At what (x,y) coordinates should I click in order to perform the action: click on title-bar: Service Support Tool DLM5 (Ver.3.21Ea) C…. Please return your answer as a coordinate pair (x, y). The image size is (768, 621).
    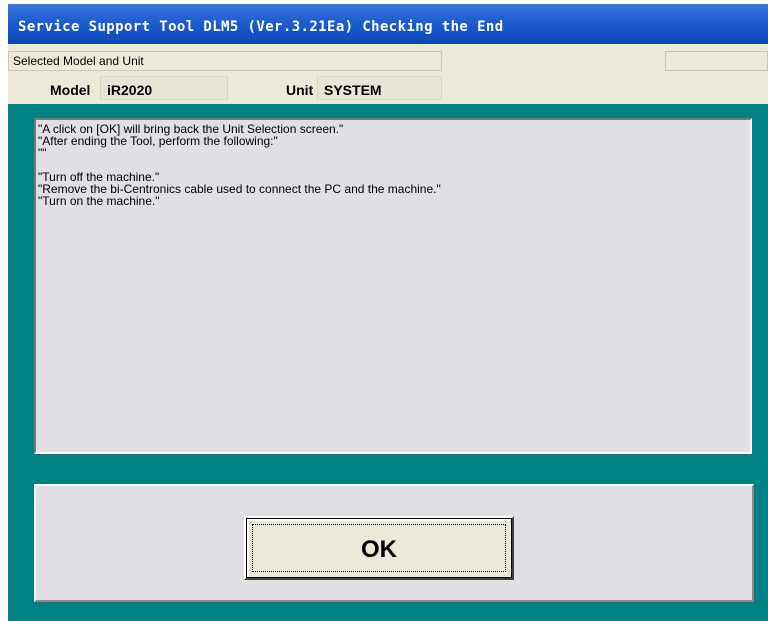
    Looking at the image, I should click on (388, 24).